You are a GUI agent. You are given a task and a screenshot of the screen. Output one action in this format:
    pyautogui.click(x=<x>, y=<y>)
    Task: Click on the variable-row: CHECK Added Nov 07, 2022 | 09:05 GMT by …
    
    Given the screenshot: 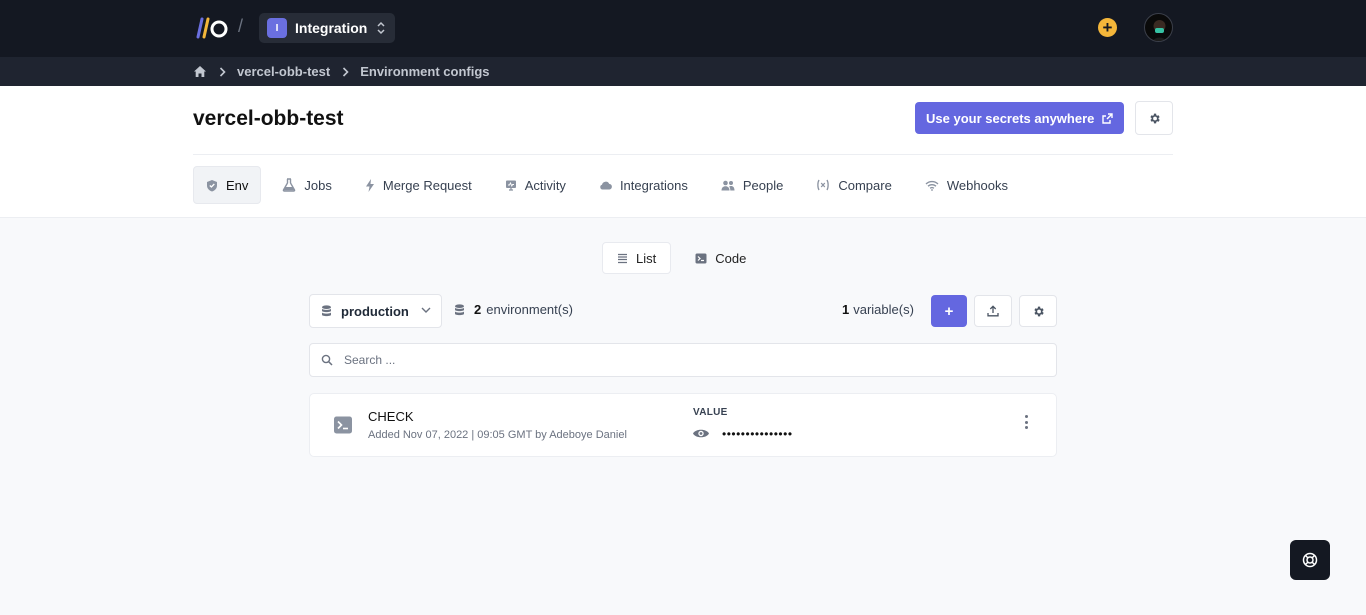 What is the action you would take?
    pyautogui.click(x=683, y=425)
    